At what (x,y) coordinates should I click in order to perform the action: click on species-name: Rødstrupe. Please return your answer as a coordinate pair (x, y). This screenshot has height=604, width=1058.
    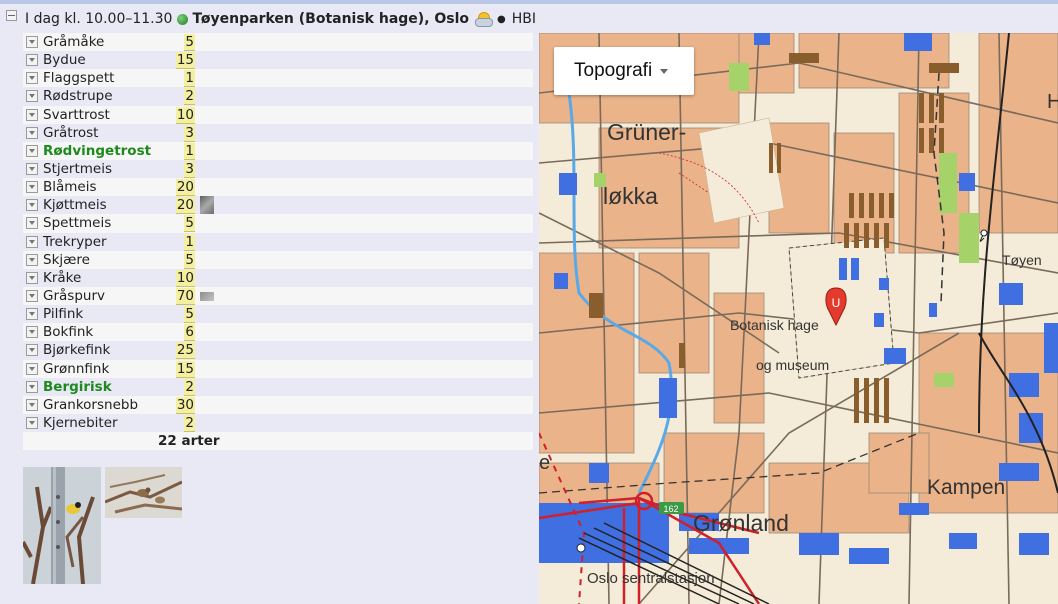
    Looking at the image, I should click on (102, 96).